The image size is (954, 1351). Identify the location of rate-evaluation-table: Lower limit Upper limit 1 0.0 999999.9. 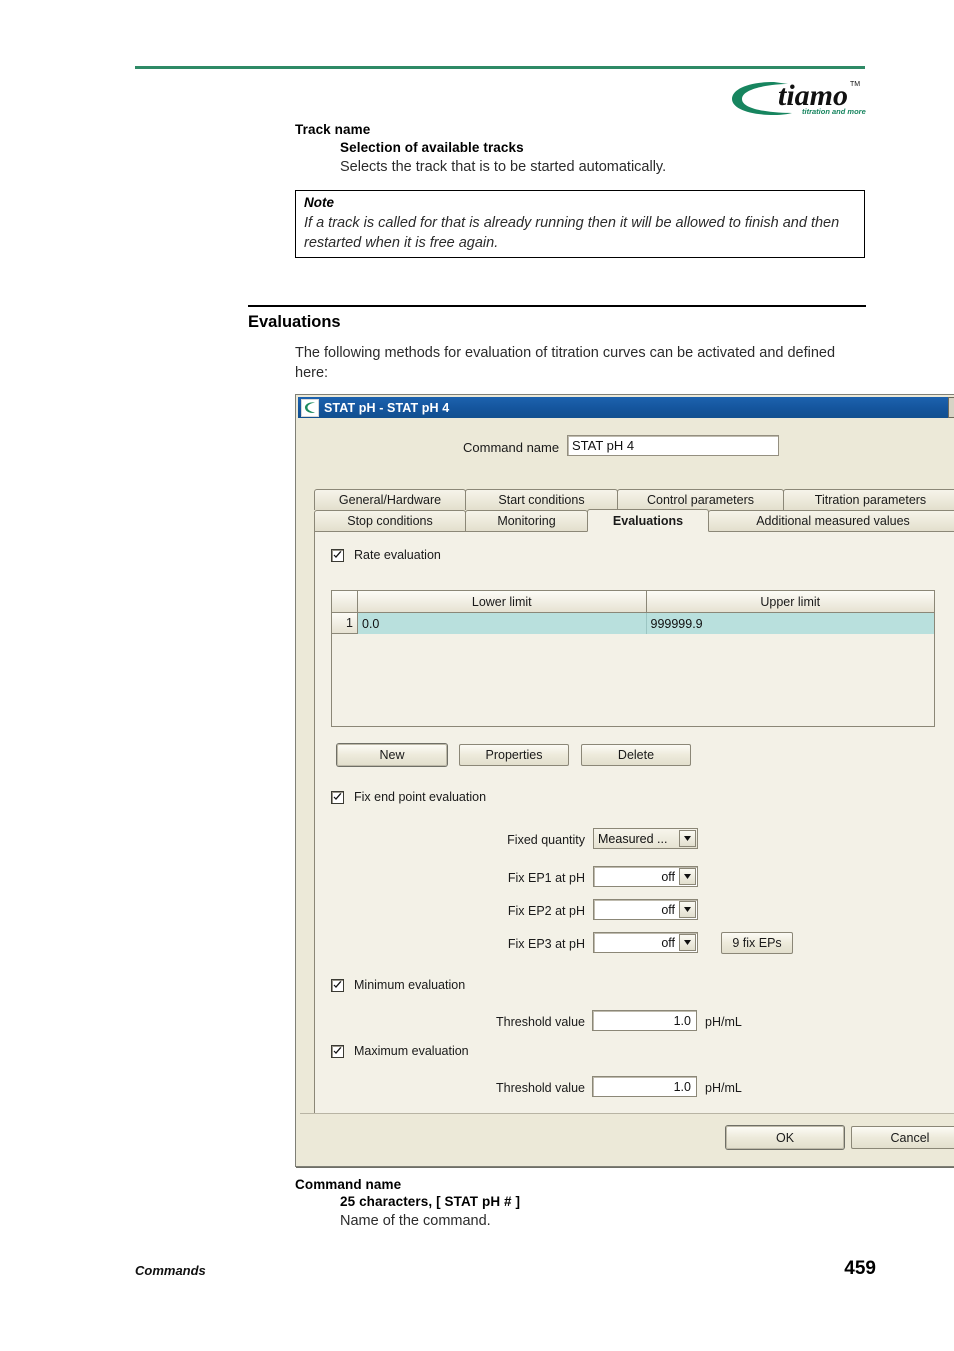
(633, 658).